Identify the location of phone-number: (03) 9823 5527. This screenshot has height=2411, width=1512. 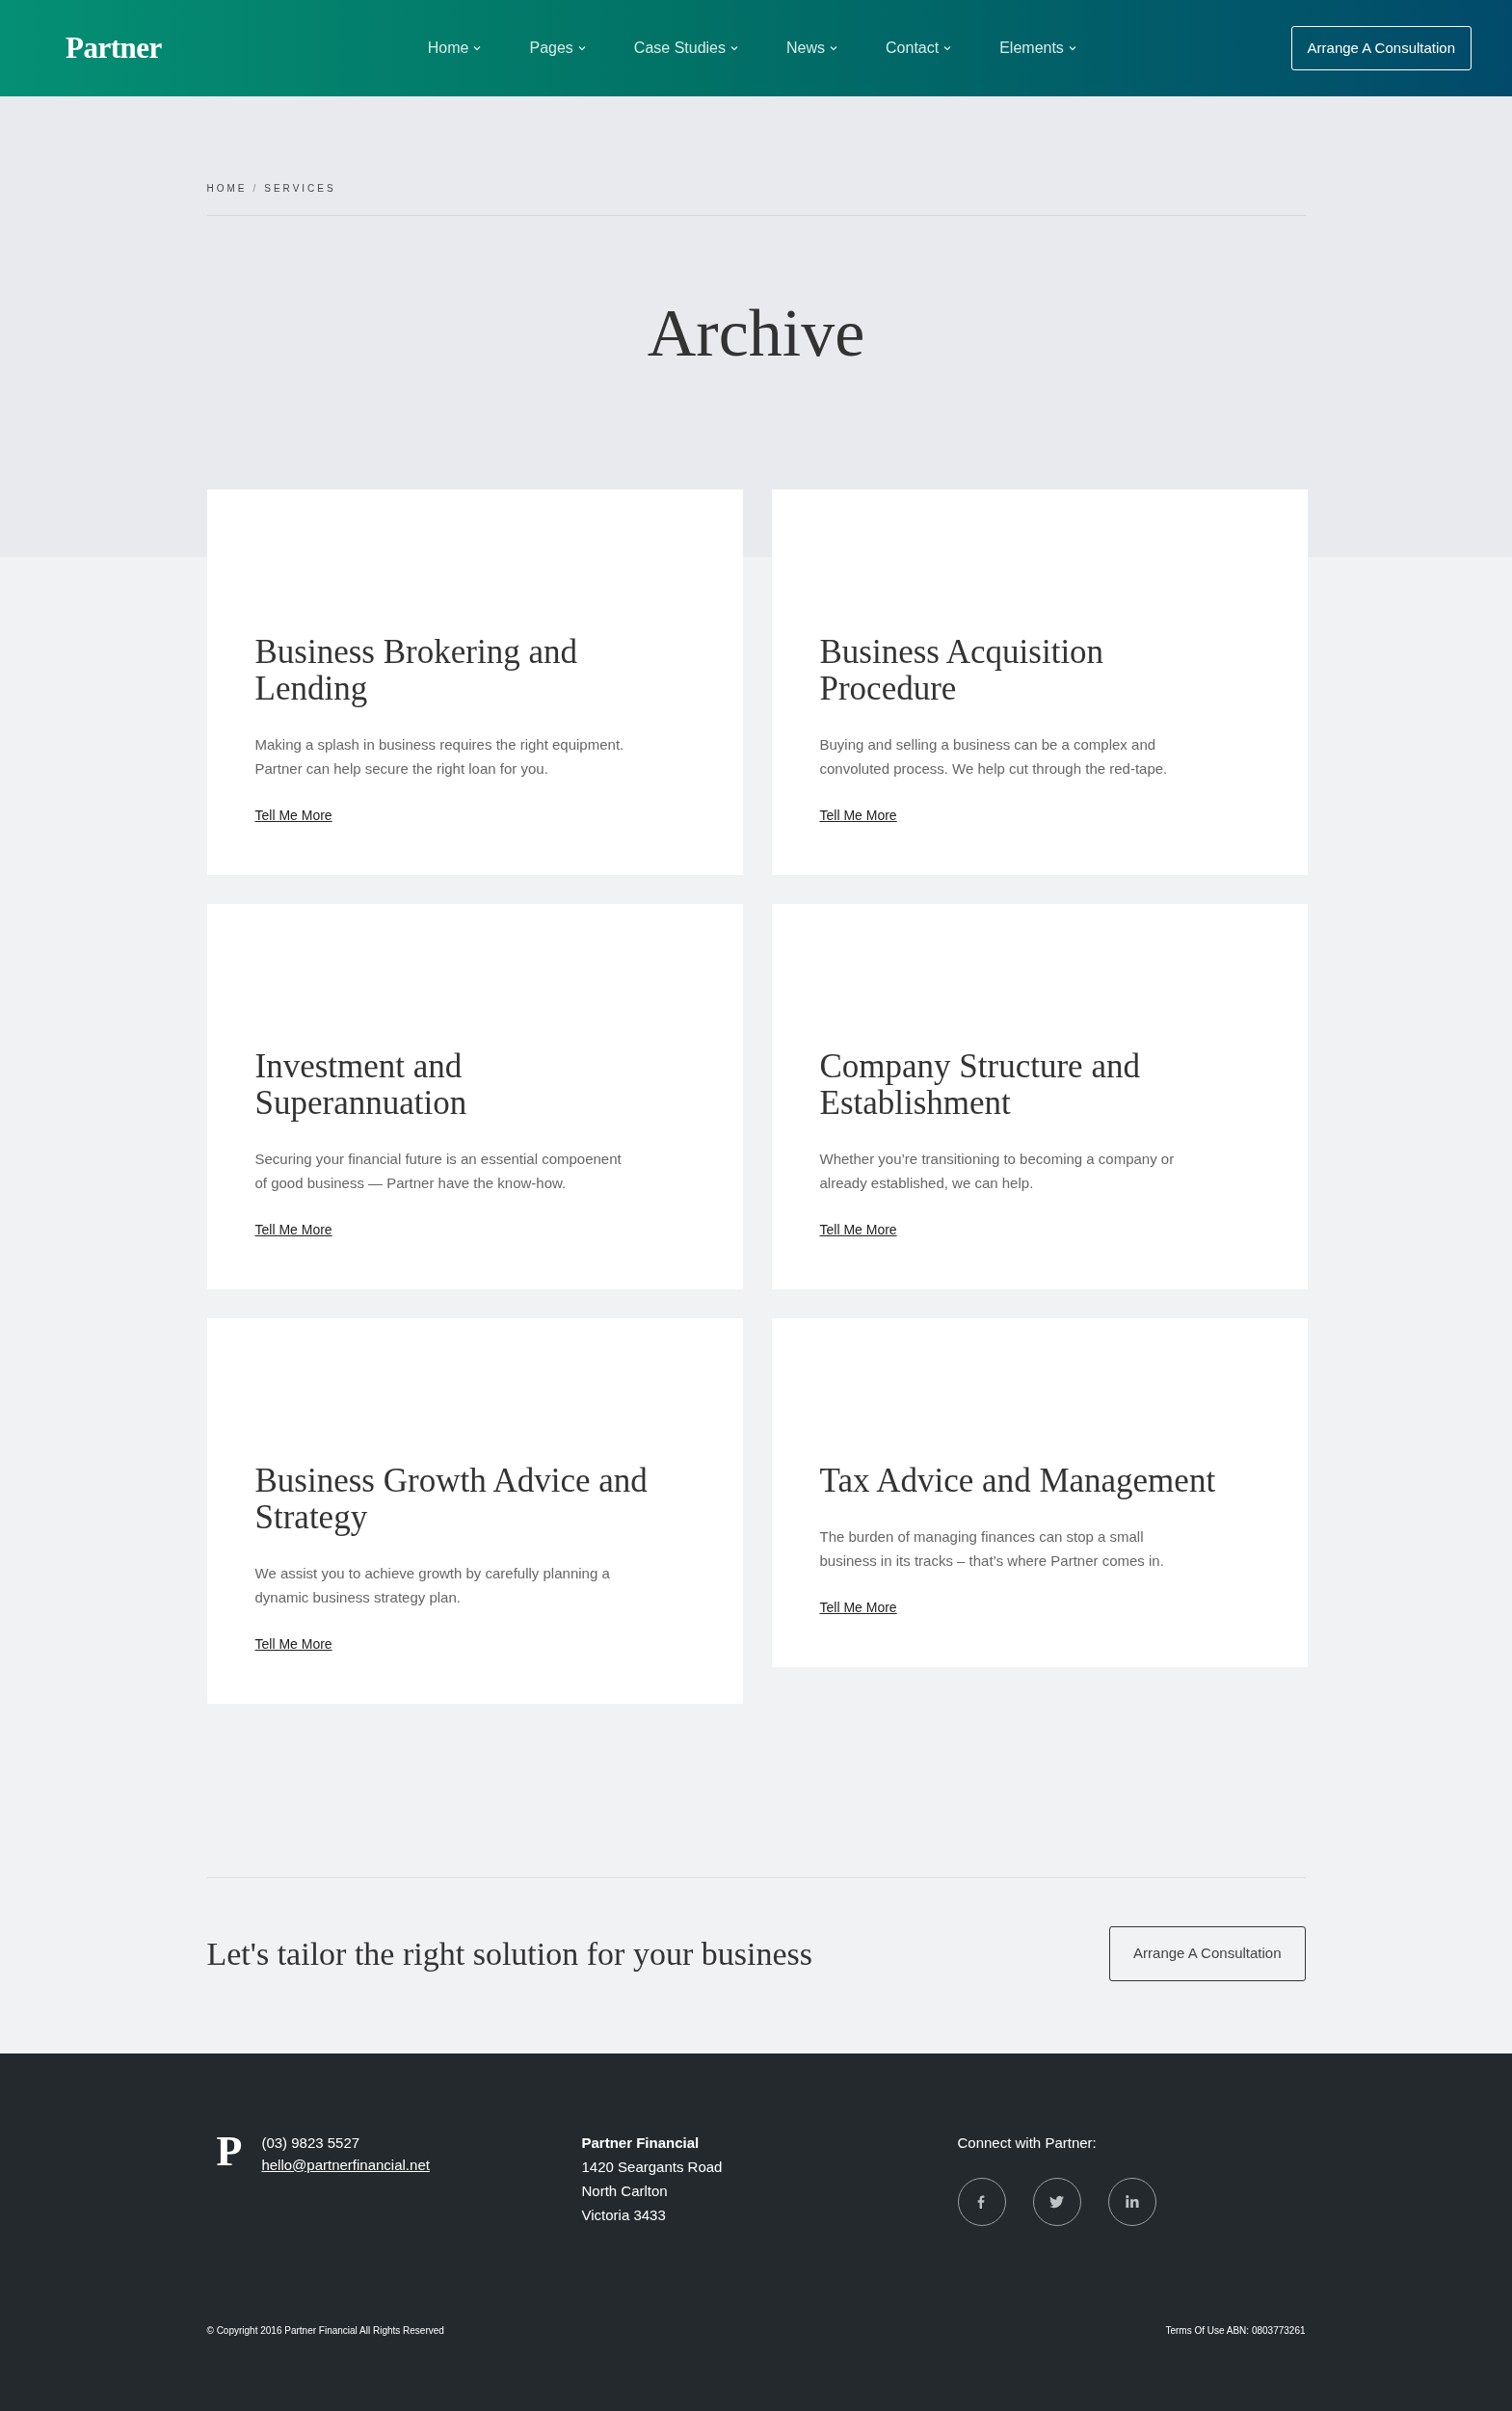
(311, 2143).